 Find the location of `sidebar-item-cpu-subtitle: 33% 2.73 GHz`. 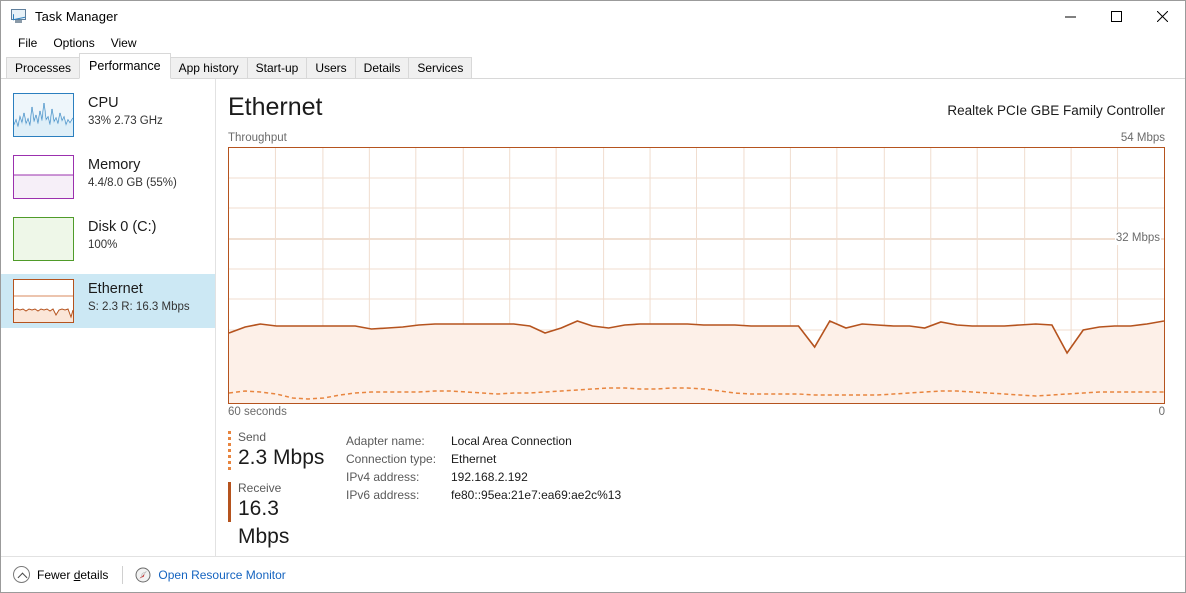

sidebar-item-cpu-subtitle: 33% 2.73 GHz is located at coordinates (125, 121).